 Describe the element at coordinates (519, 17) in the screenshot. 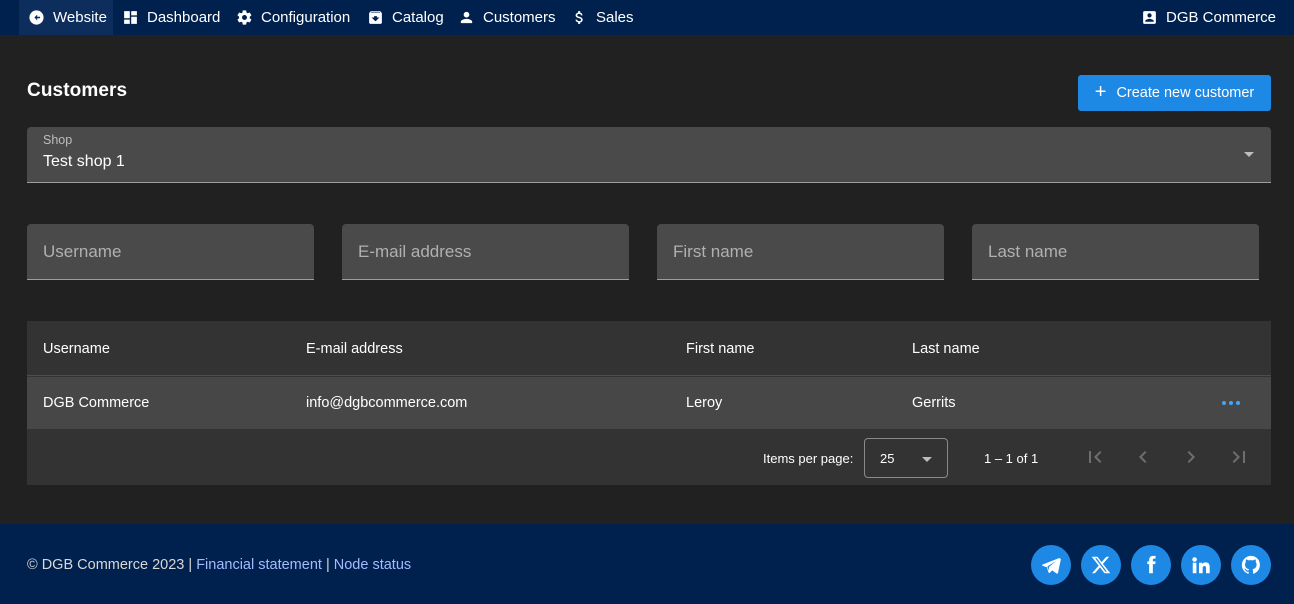

I see `nav-customers-label: Customers` at that location.